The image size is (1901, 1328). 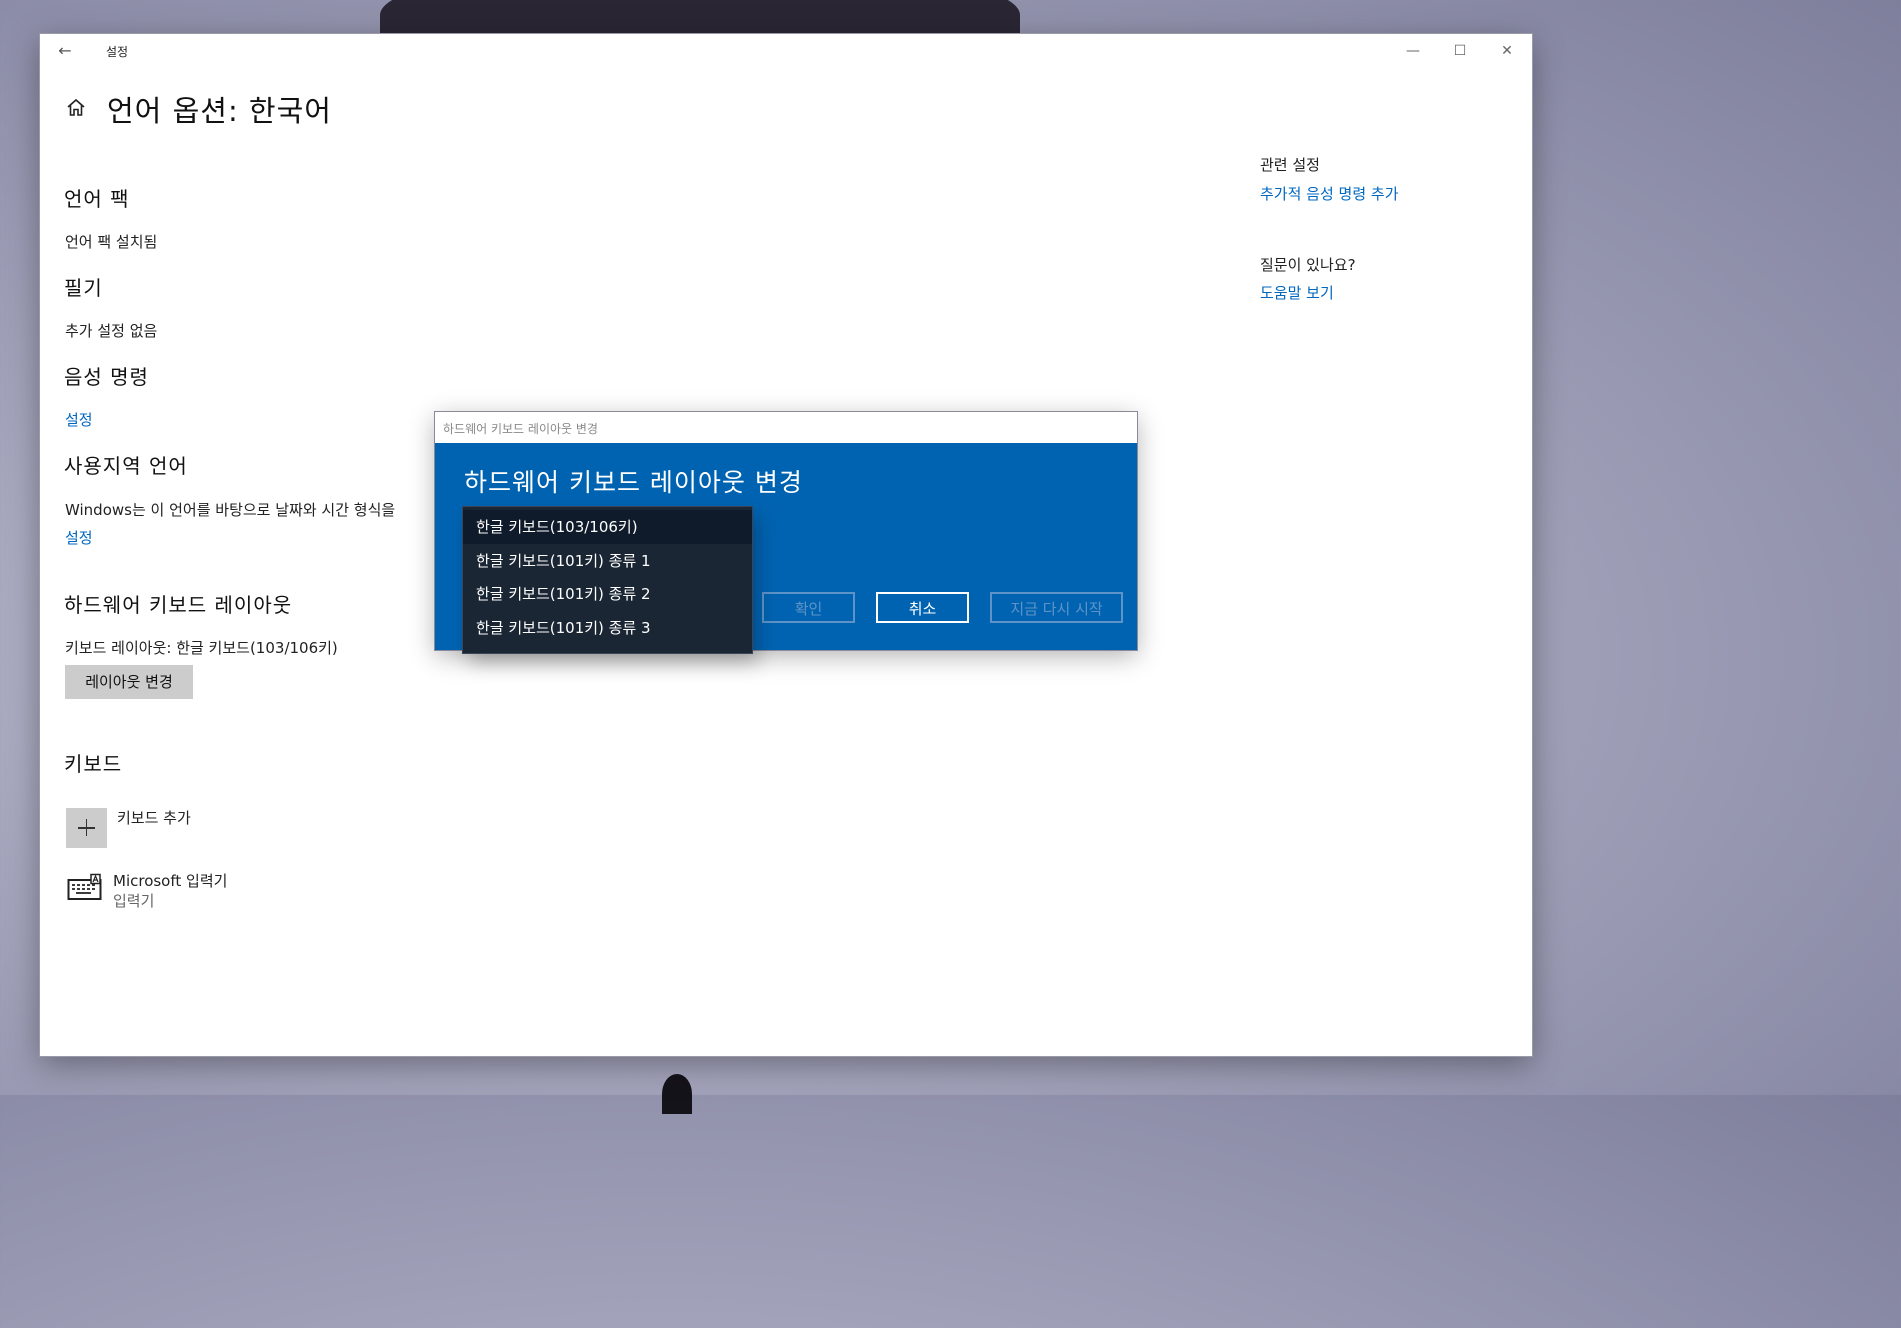 I want to click on handwriting-heading: 필기, so click(x=83, y=288).